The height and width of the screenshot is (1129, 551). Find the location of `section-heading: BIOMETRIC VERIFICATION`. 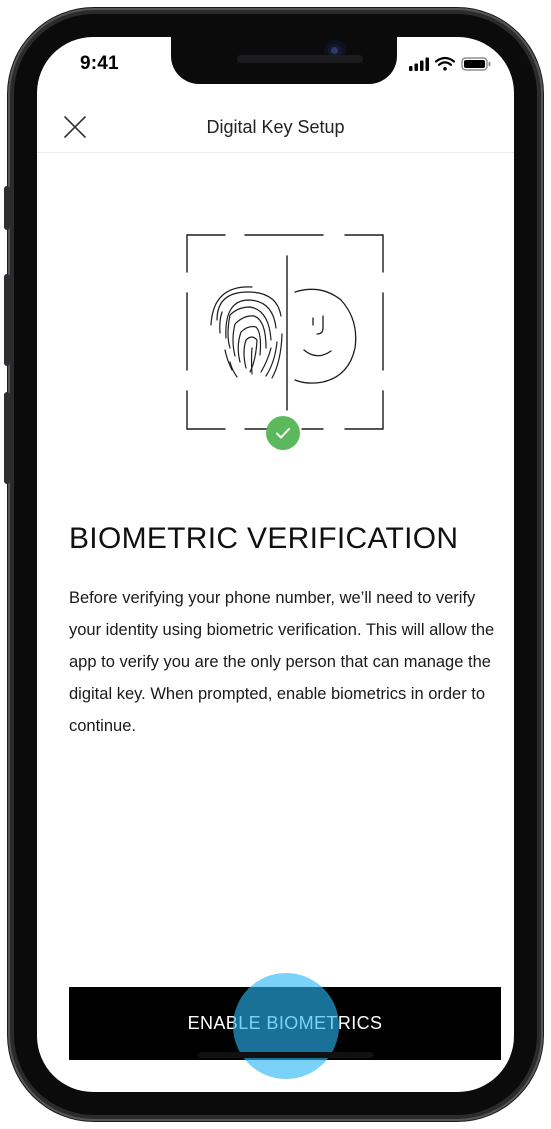

section-heading: BIOMETRIC VERIFICATION is located at coordinates (264, 538).